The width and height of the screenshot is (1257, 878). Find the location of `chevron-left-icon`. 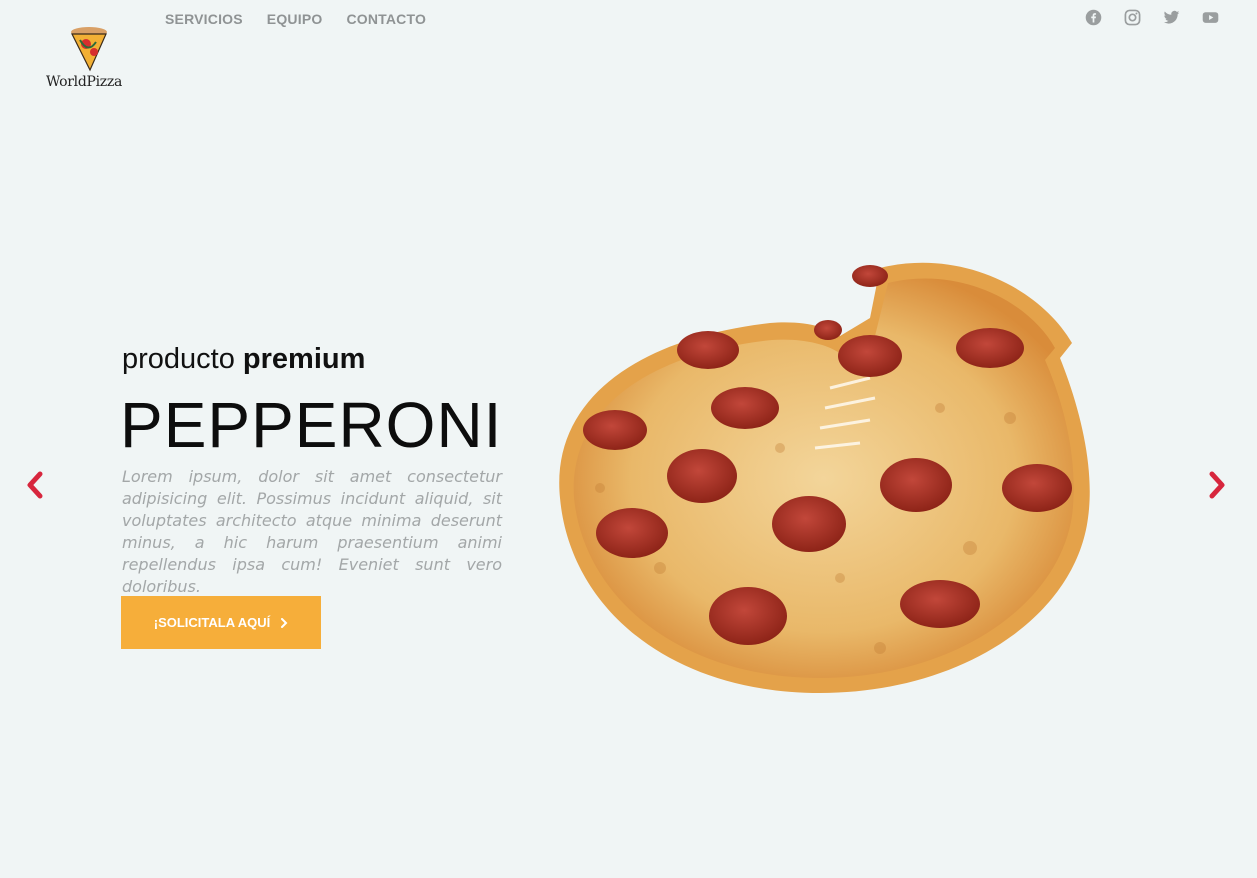

chevron-left-icon is located at coordinates (35, 485).